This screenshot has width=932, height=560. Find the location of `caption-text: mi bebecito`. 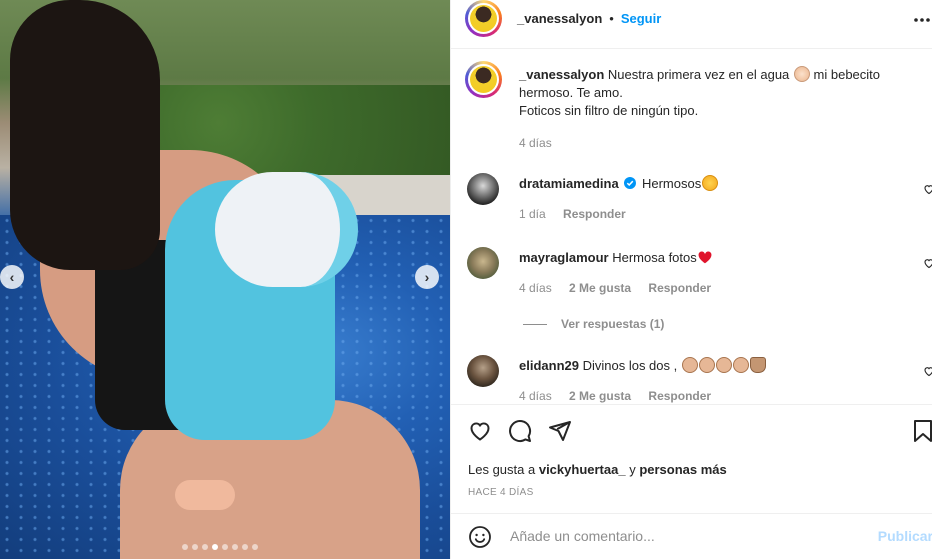

caption-text: mi bebecito is located at coordinates (847, 74).